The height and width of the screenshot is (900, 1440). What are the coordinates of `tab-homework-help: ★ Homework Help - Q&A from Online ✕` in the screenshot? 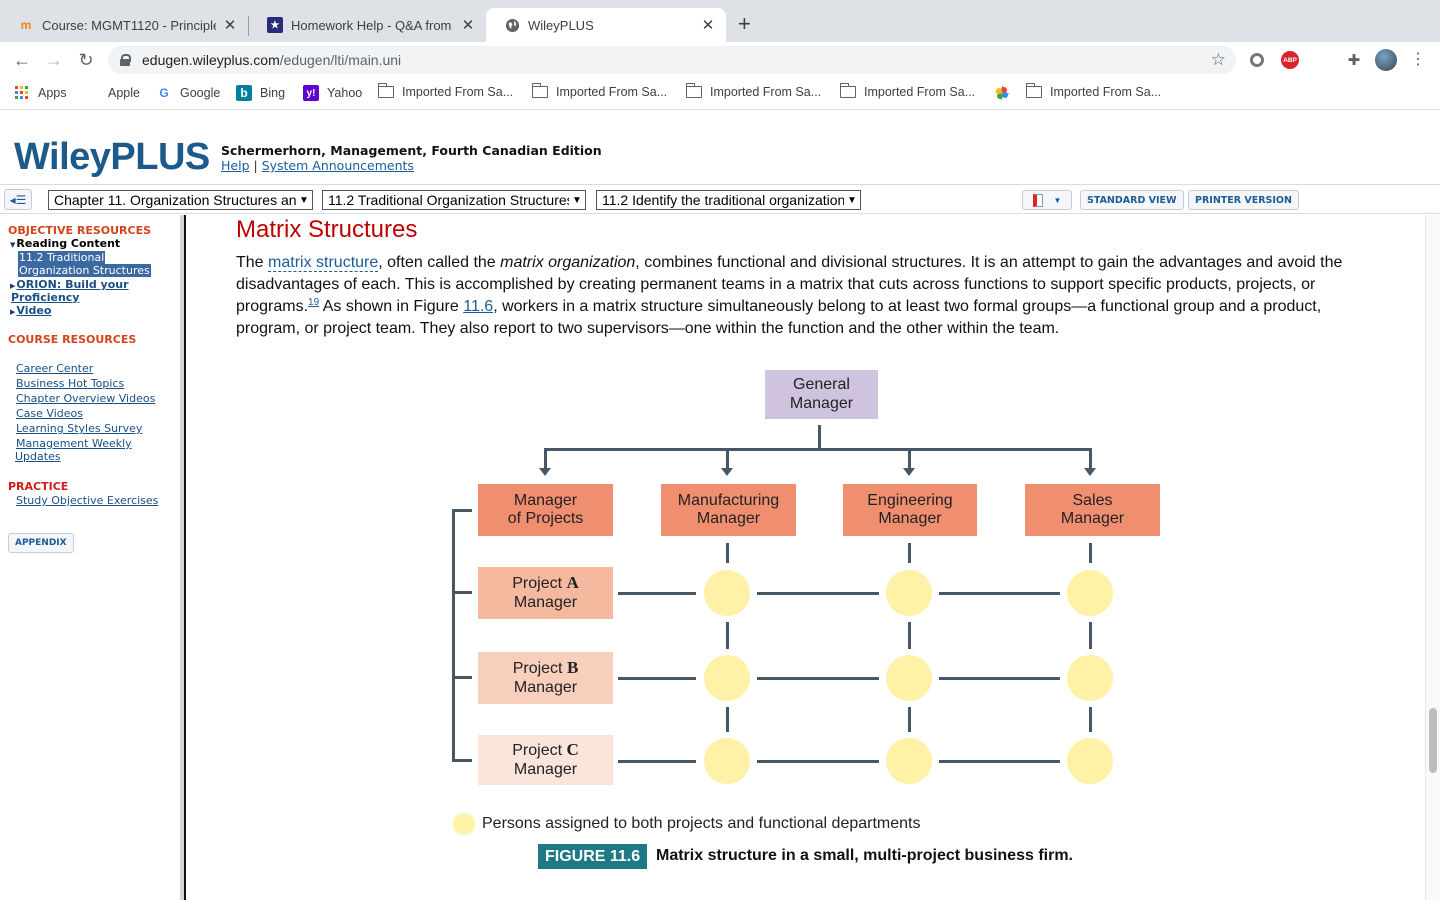 It's located at (367, 25).